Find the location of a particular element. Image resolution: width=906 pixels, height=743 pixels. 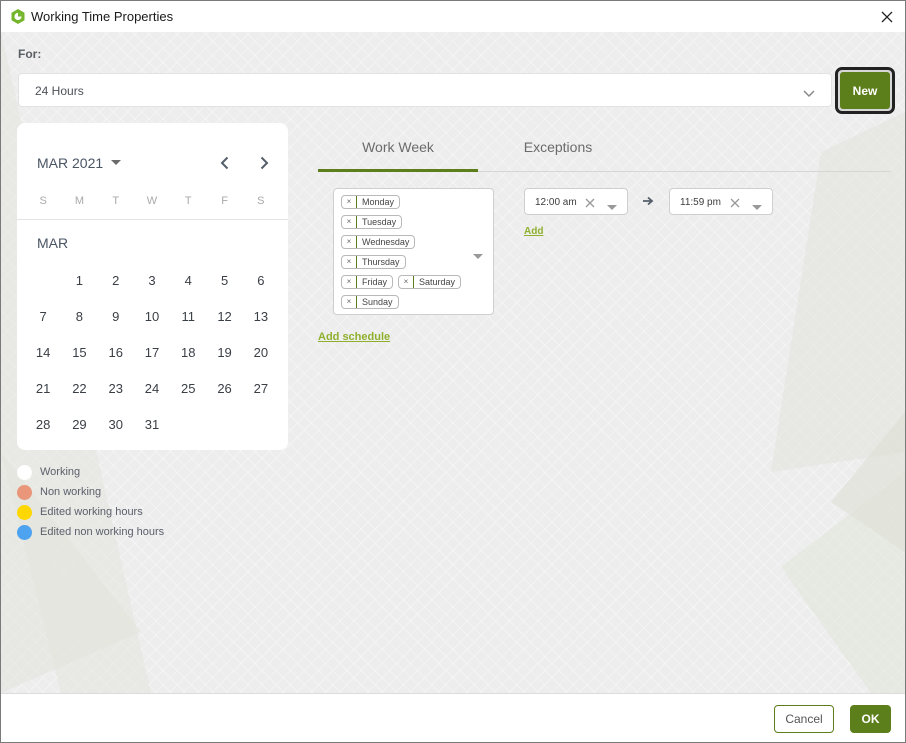

calendar-day: 17 is located at coordinates (152, 353).